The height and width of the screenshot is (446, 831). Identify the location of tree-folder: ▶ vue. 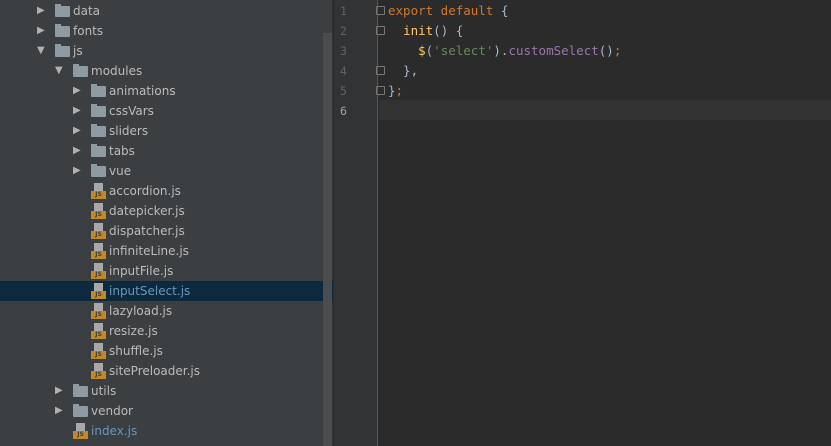
(161, 171).